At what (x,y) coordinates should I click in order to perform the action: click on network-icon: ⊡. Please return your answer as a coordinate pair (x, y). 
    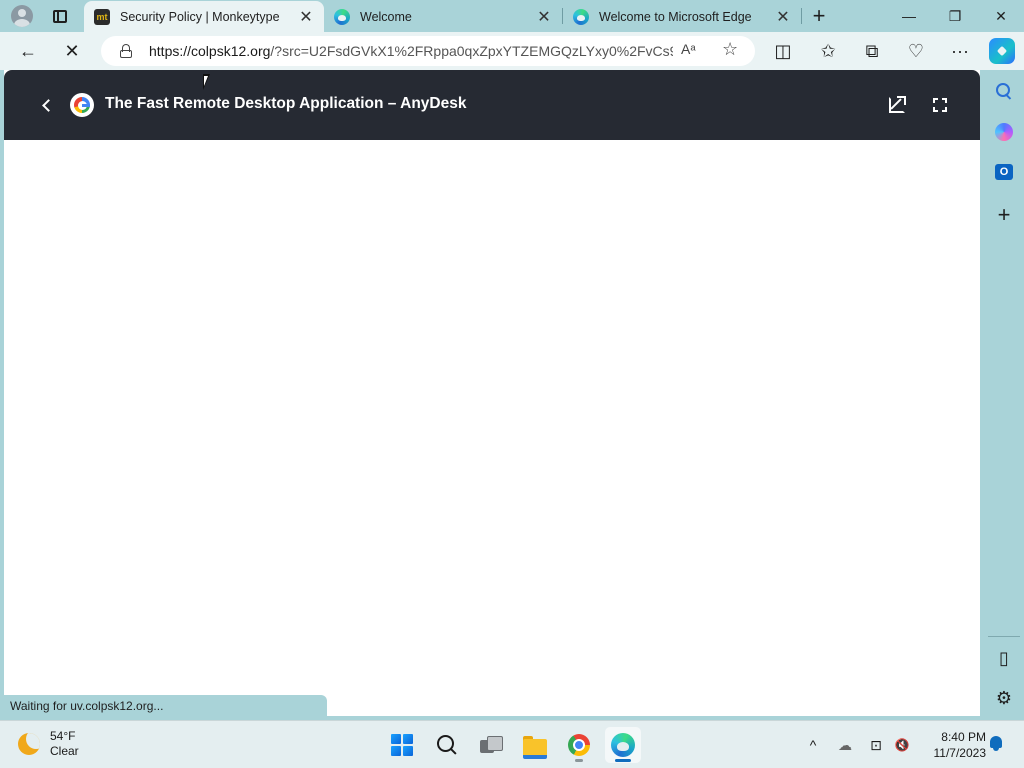
    Looking at the image, I should click on (876, 745).